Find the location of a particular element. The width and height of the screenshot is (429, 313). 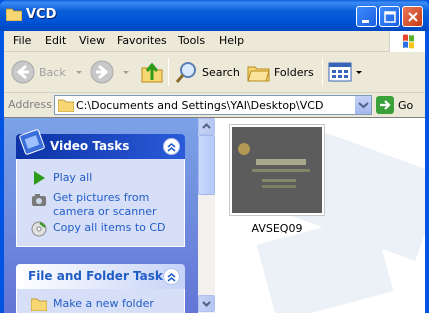

new-folder-icon is located at coordinates (39, 304).